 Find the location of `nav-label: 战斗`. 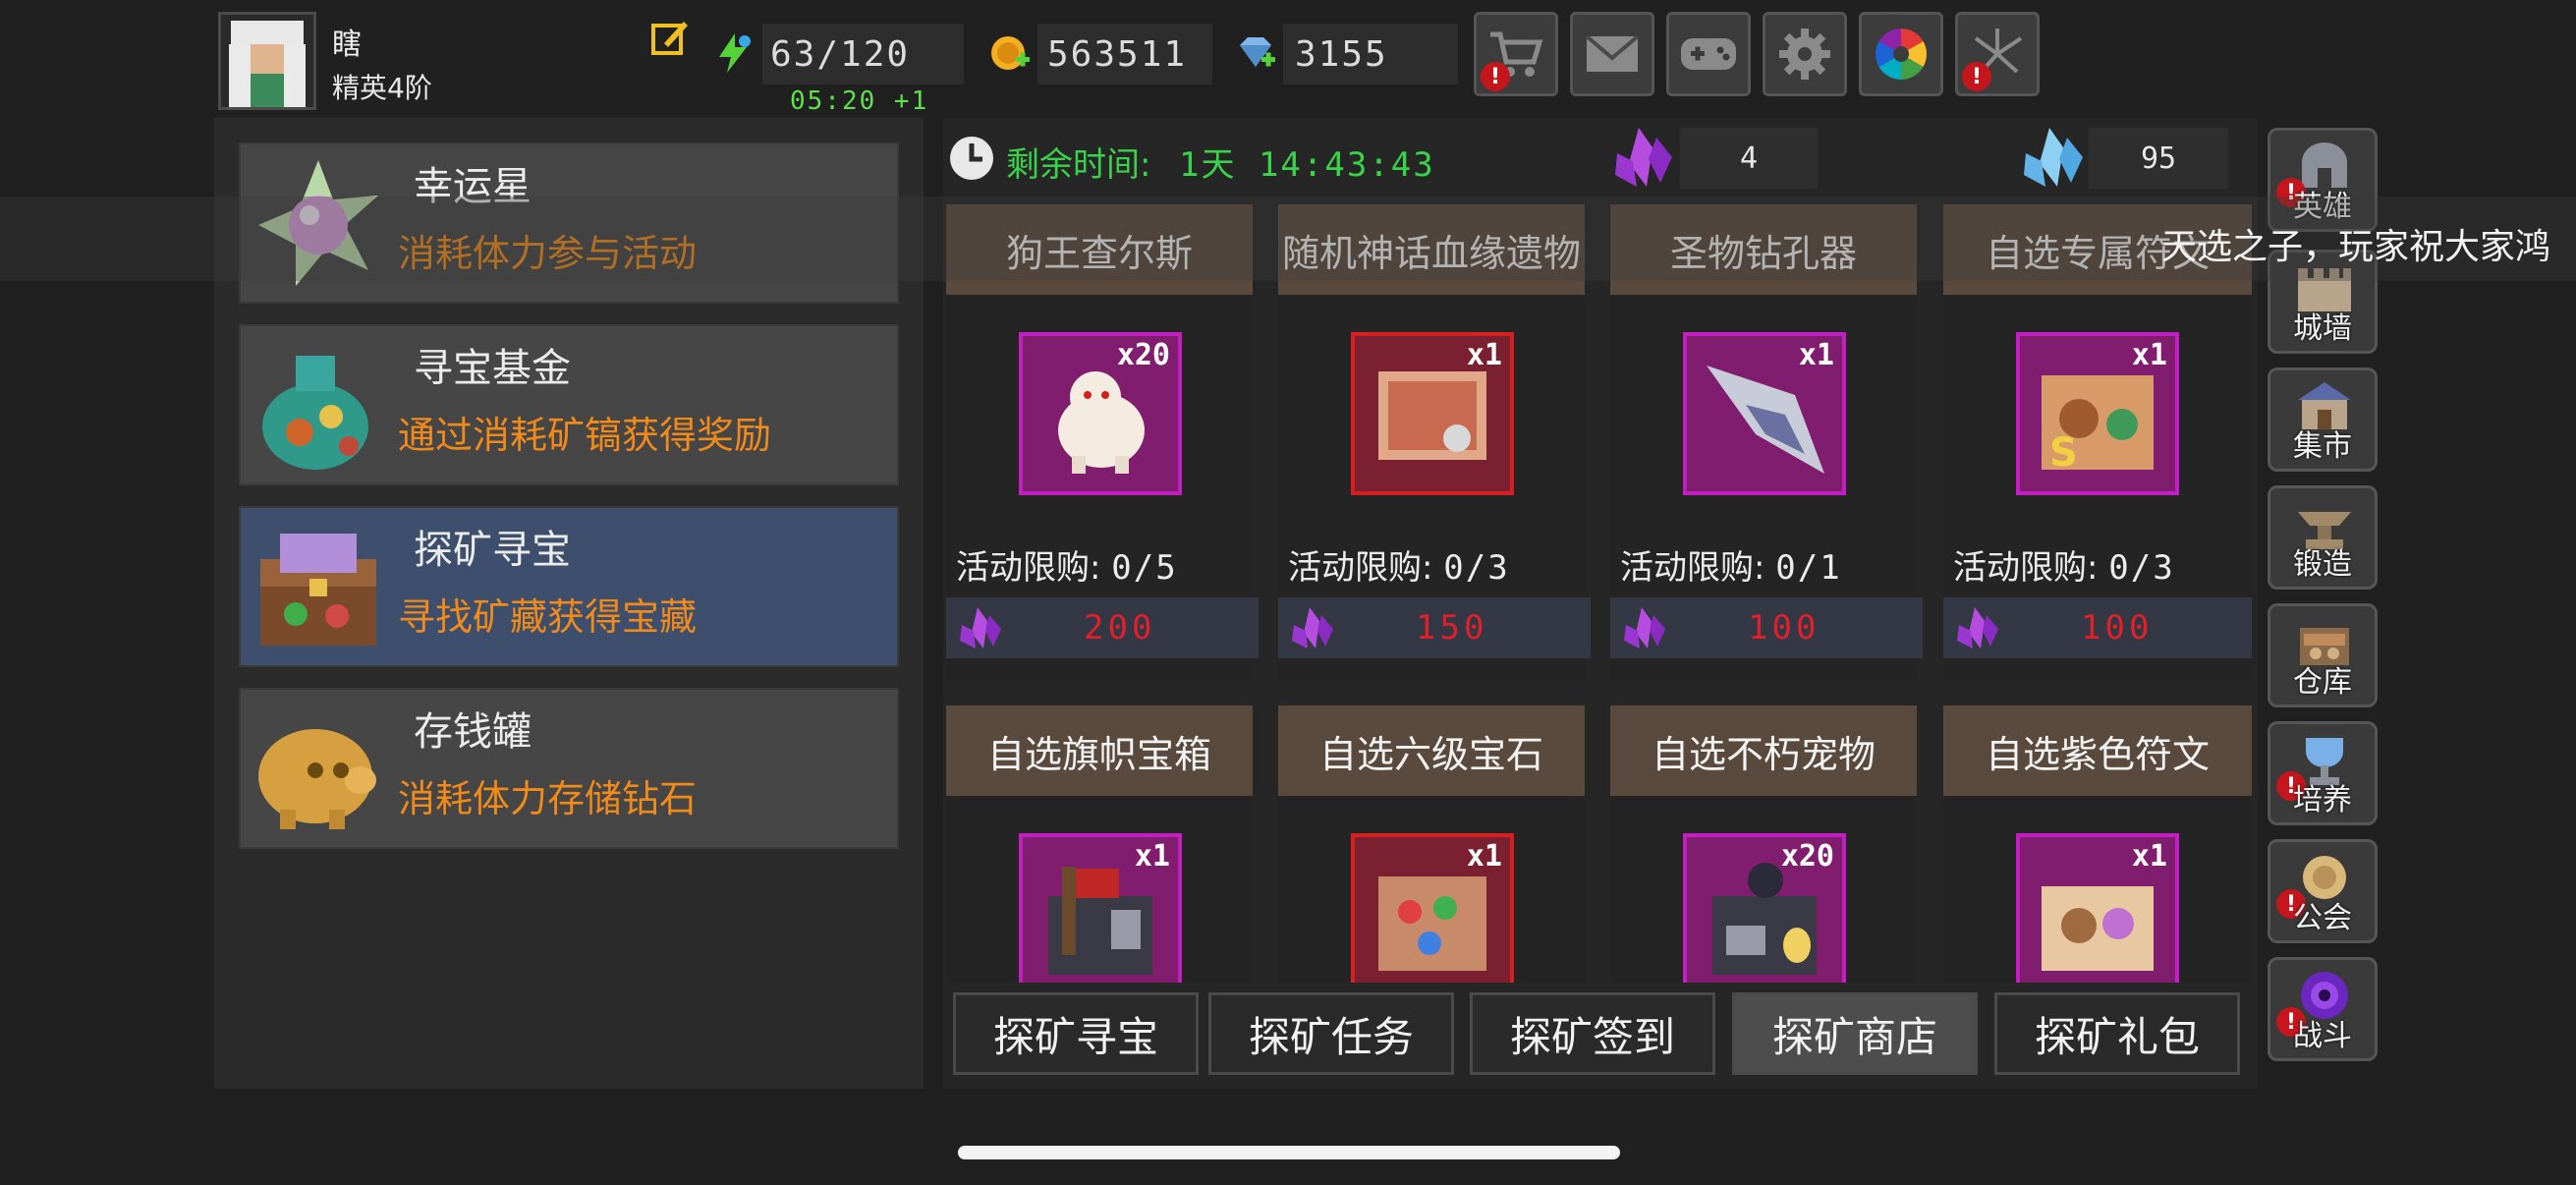

nav-label: 战斗 is located at coordinates (2322, 1036).